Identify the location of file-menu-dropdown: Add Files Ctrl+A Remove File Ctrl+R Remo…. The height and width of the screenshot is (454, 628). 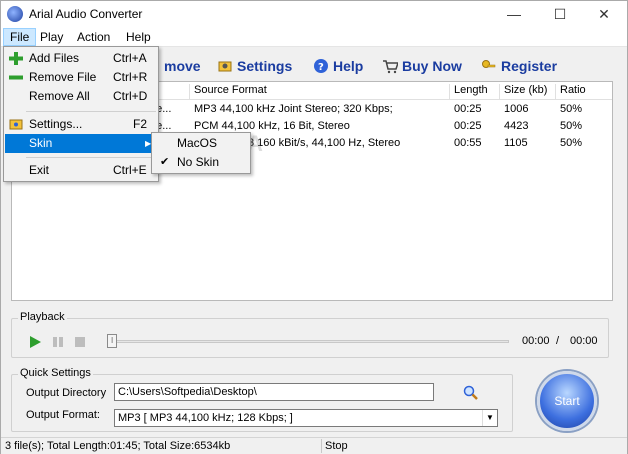
(81, 114).